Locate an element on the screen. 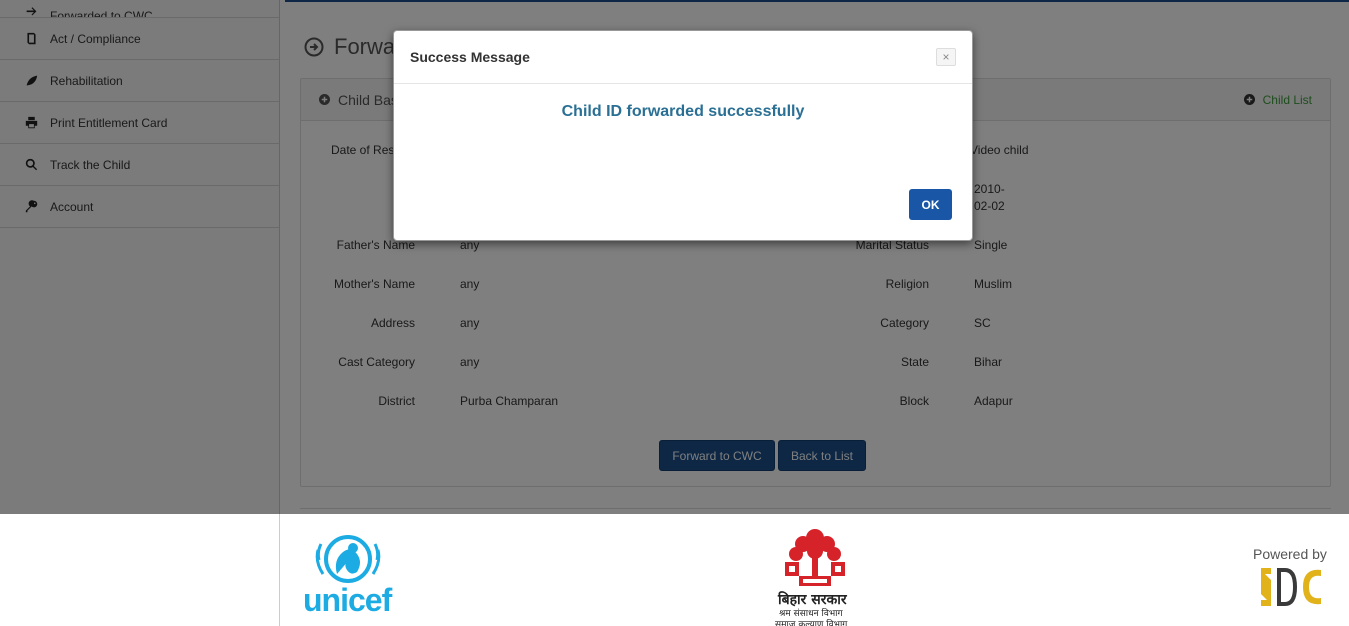 This screenshot has height=626, width=1349. footer-divider is located at coordinates (279, 570).